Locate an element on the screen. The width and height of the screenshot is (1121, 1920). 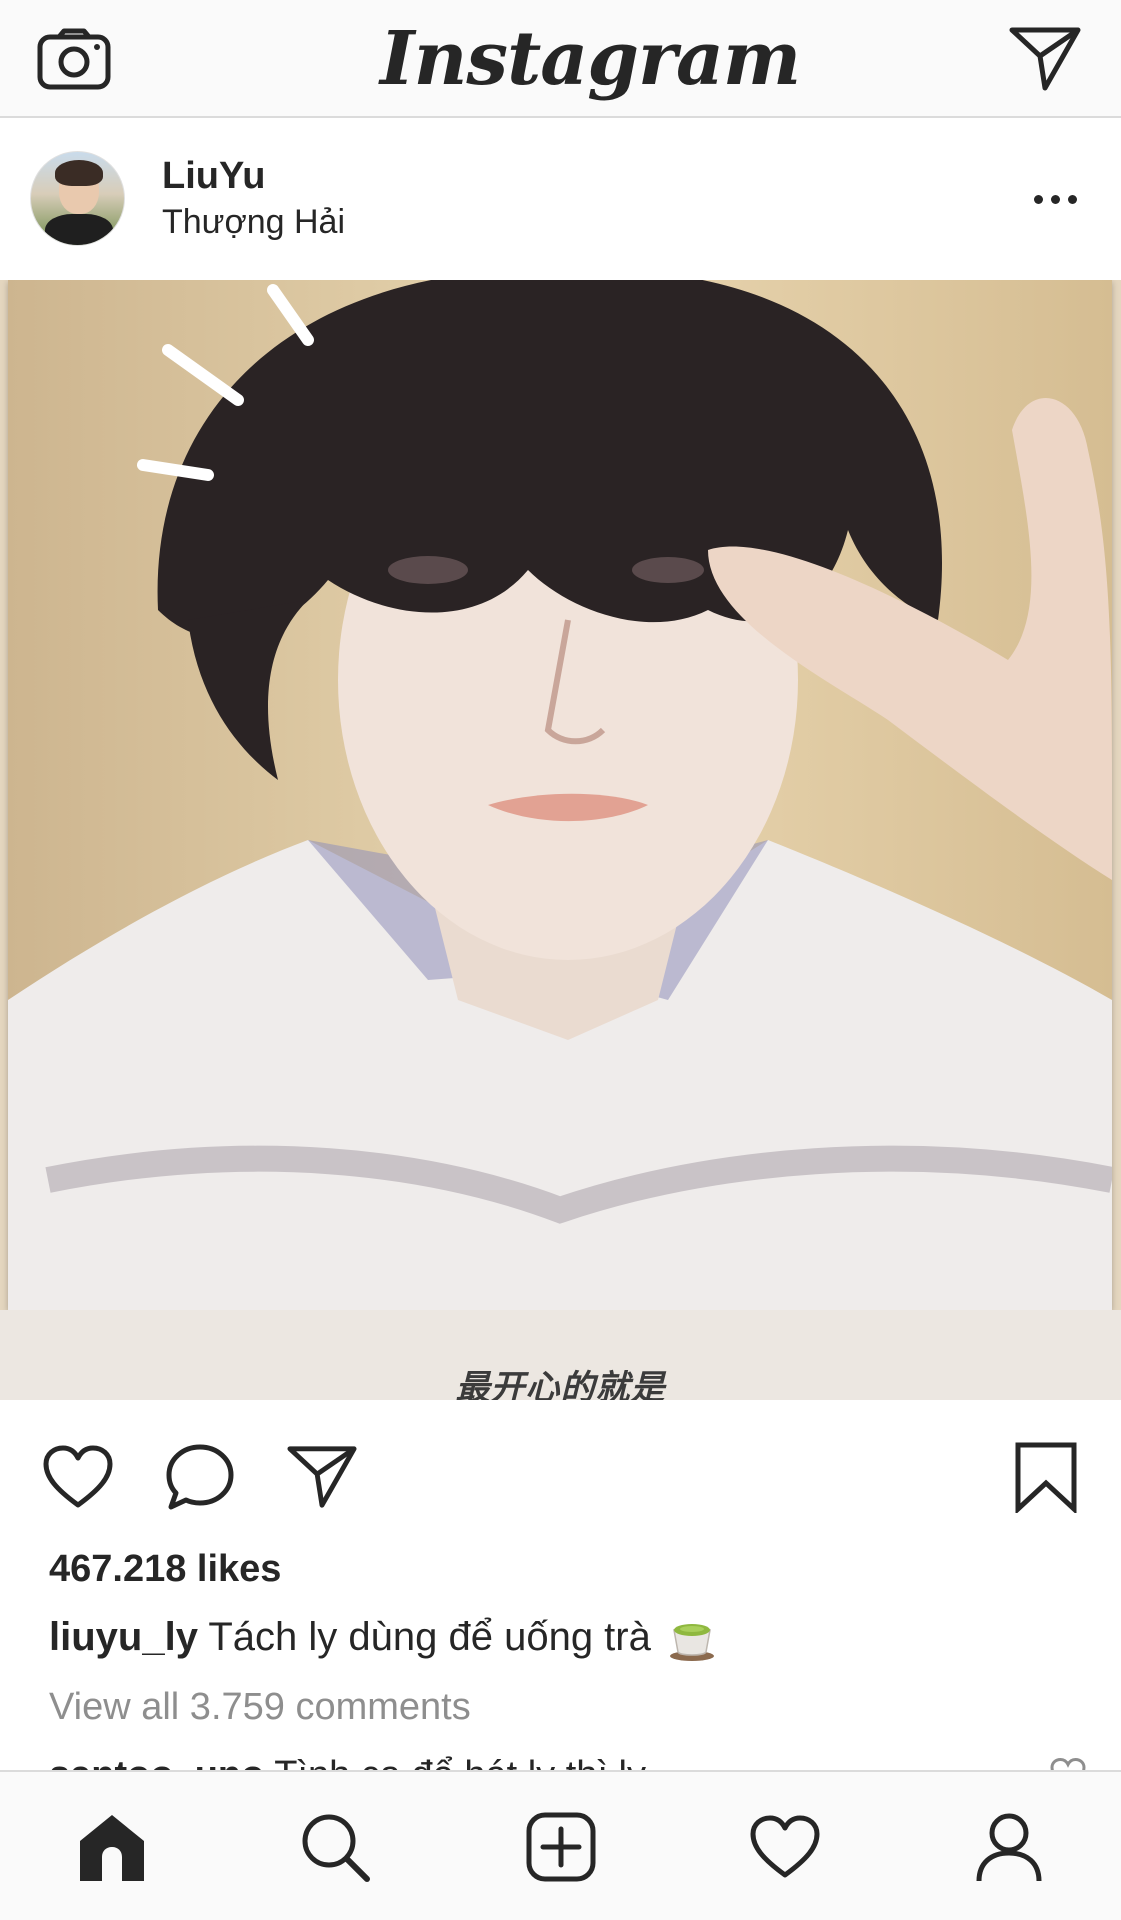
nav-search is located at coordinates (335, 1847).